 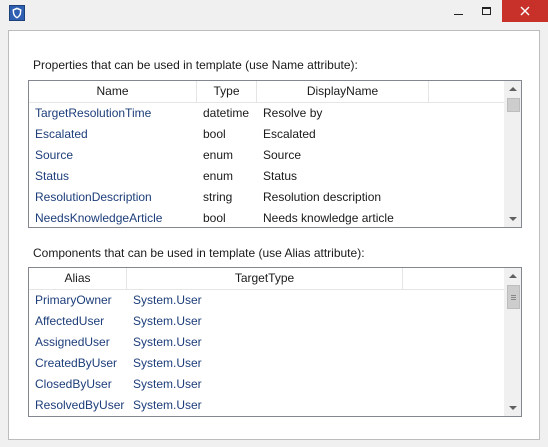 What do you see at coordinates (80, 405) in the screenshot?
I see `component-alias: ResolvedByUser` at bounding box center [80, 405].